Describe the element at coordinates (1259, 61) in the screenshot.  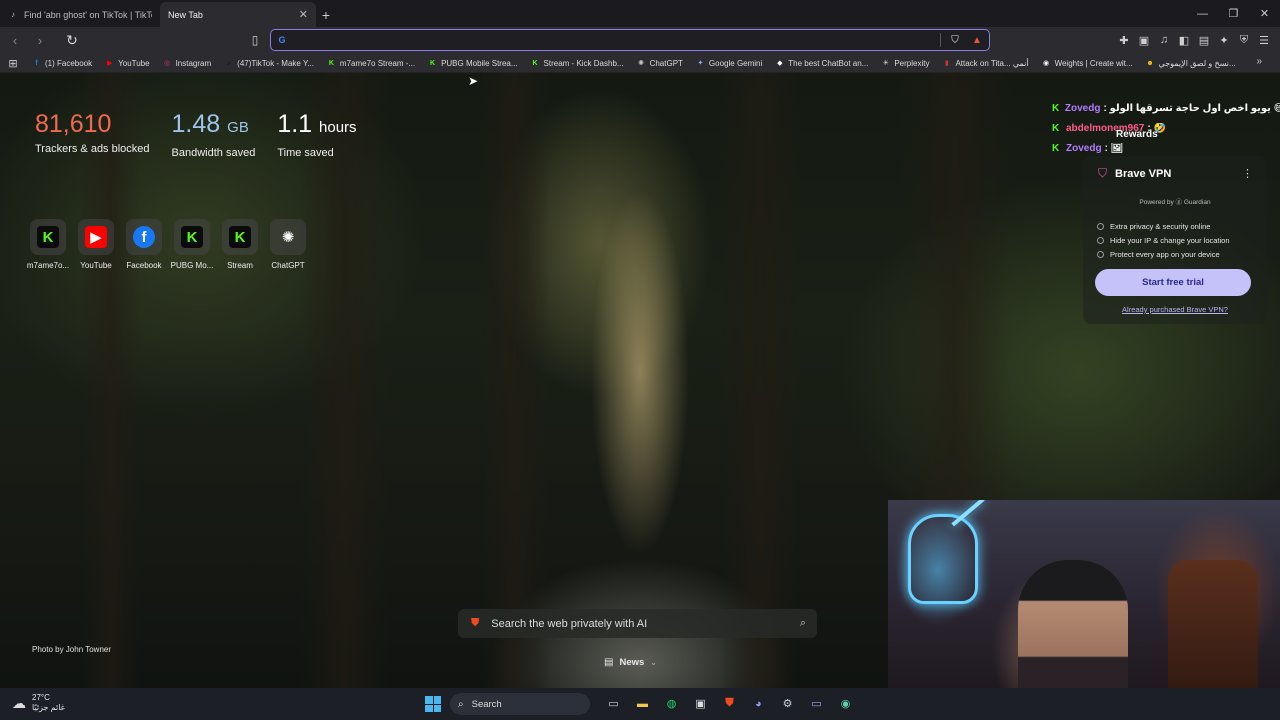
I see `bookmarks-overflow-icon: »` at that location.